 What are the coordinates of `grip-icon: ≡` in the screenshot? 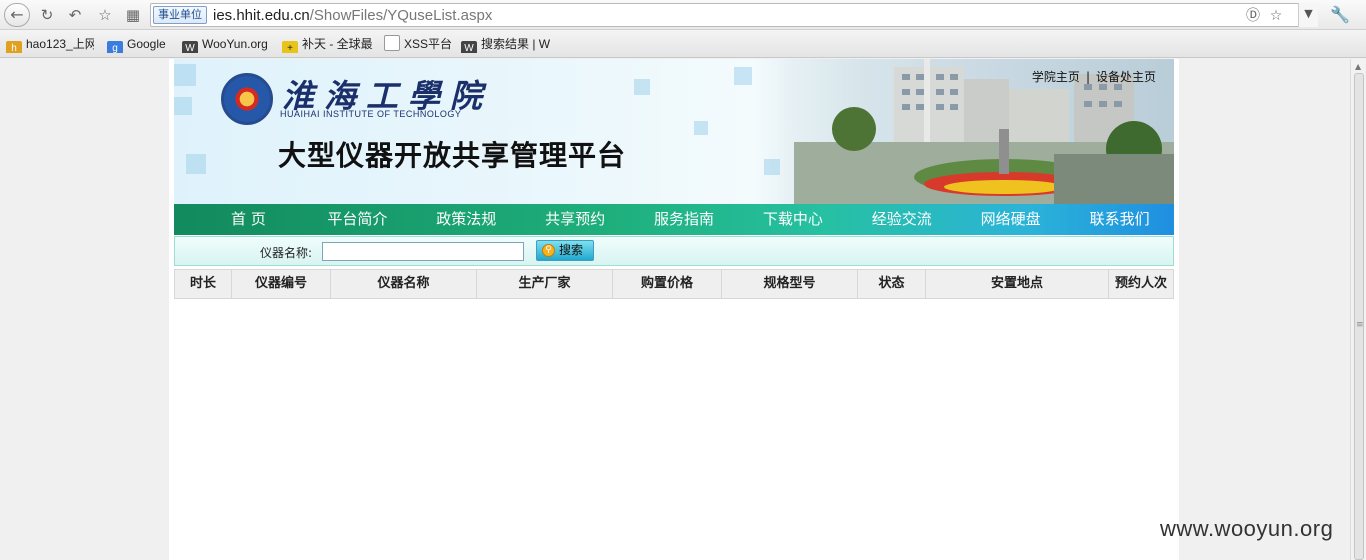 It's located at (1360, 325).